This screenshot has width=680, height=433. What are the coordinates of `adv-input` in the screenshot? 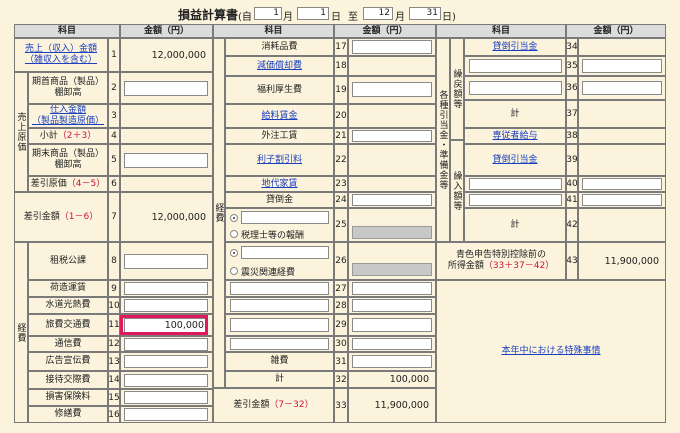 It's located at (166, 361).